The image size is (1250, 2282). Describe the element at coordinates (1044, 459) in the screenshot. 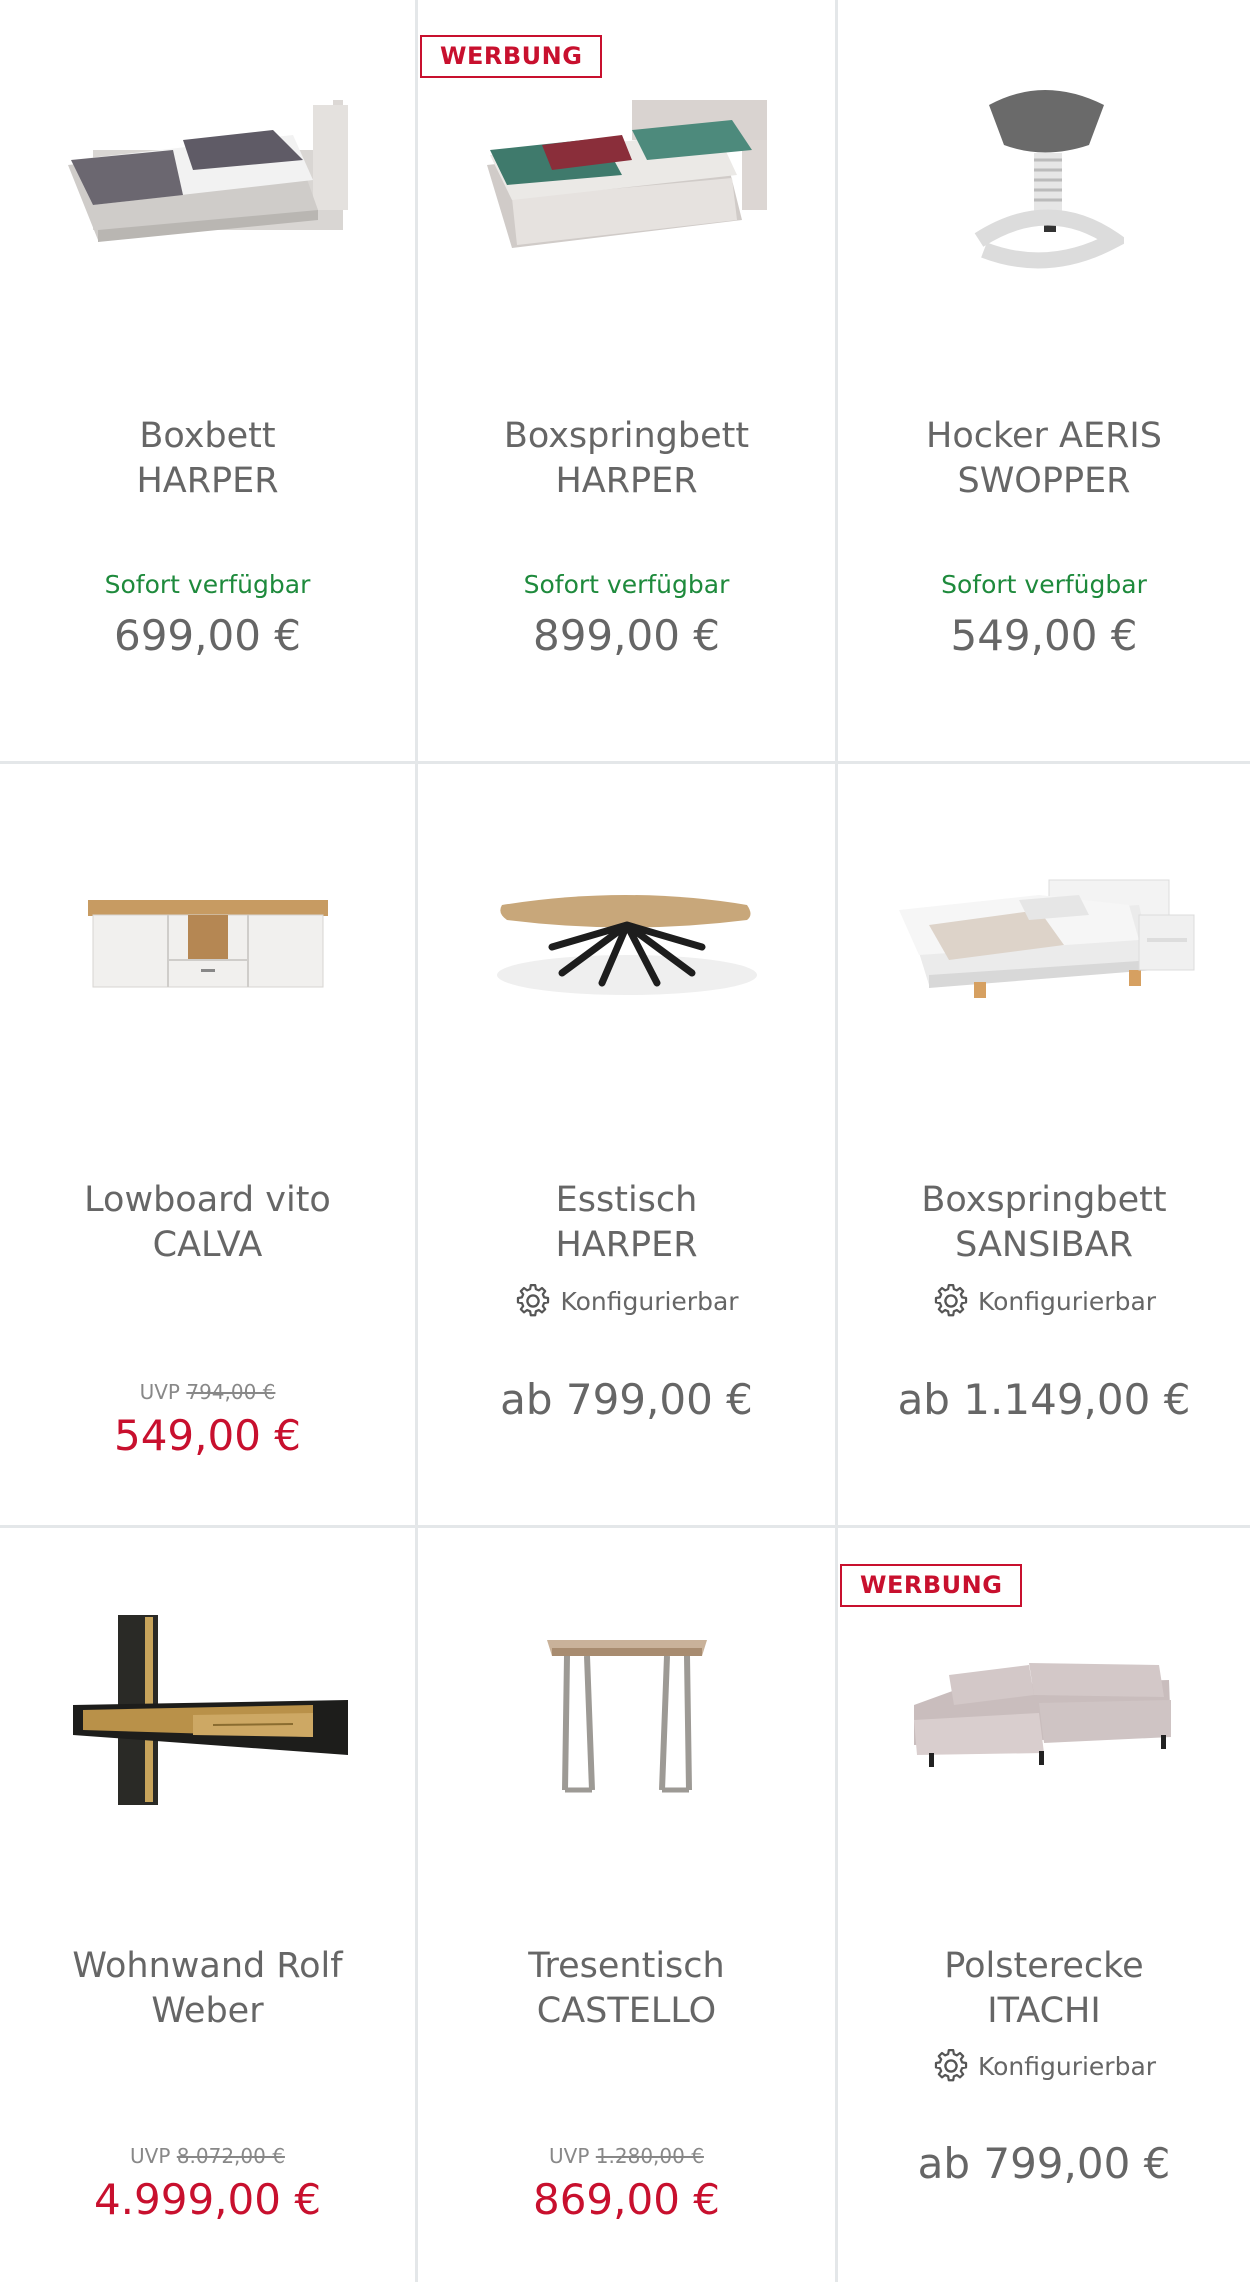

I see `product-title: Hocker AERIS SWOPPER` at that location.